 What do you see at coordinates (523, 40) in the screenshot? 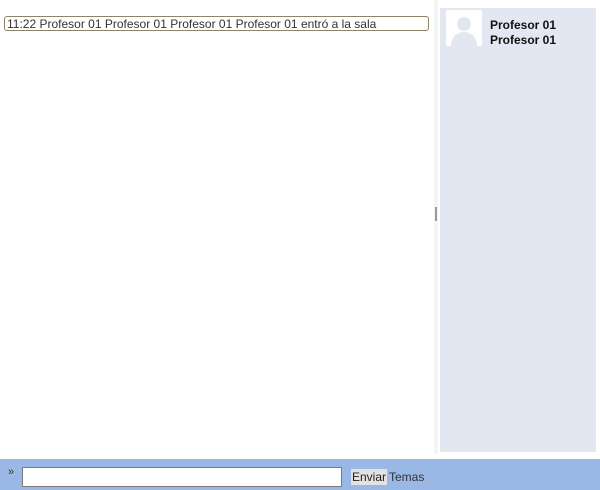
I see `user-name-secondary: Profesor 01` at bounding box center [523, 40].